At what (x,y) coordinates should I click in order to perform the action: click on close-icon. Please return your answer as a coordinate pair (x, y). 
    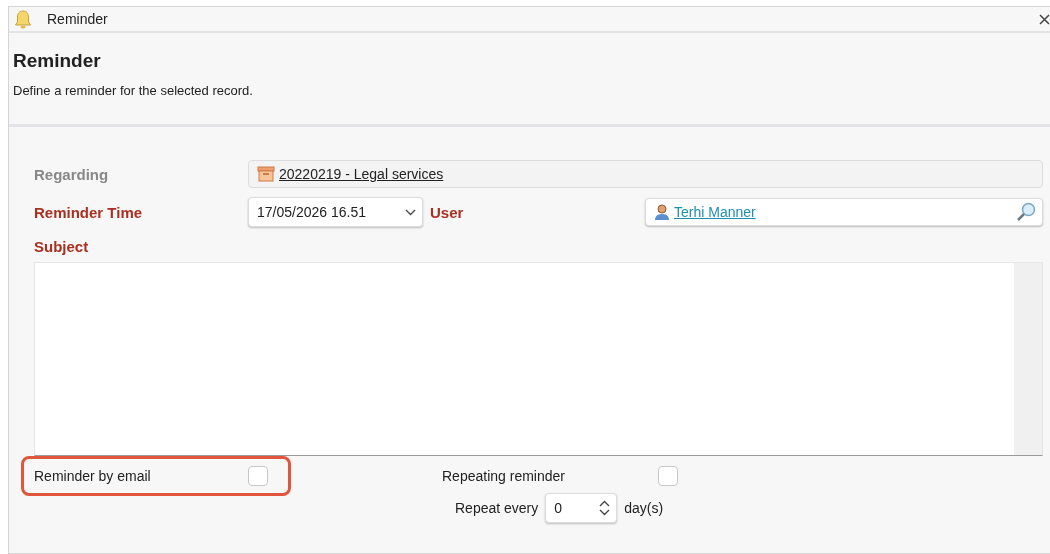
    Looking at the image, I should click on (1044, 19).